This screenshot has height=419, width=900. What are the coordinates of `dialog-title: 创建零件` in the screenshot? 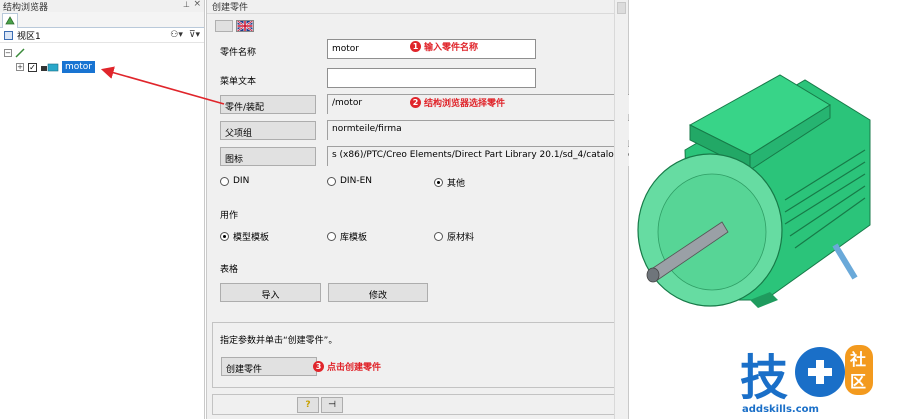 It's located at (417, 7).